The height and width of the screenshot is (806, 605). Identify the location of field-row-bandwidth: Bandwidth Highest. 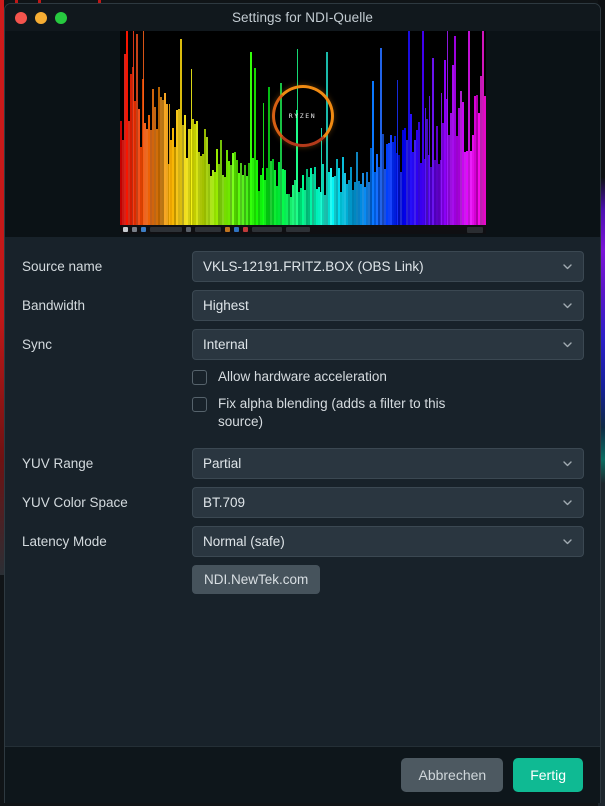
(302, 305).